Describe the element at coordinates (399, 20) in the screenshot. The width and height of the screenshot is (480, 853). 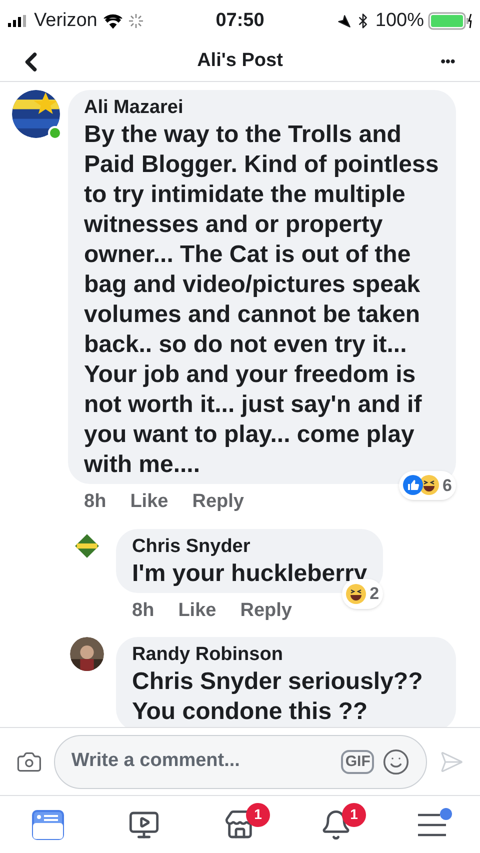
I see `battery-percent: 100%` at that location.